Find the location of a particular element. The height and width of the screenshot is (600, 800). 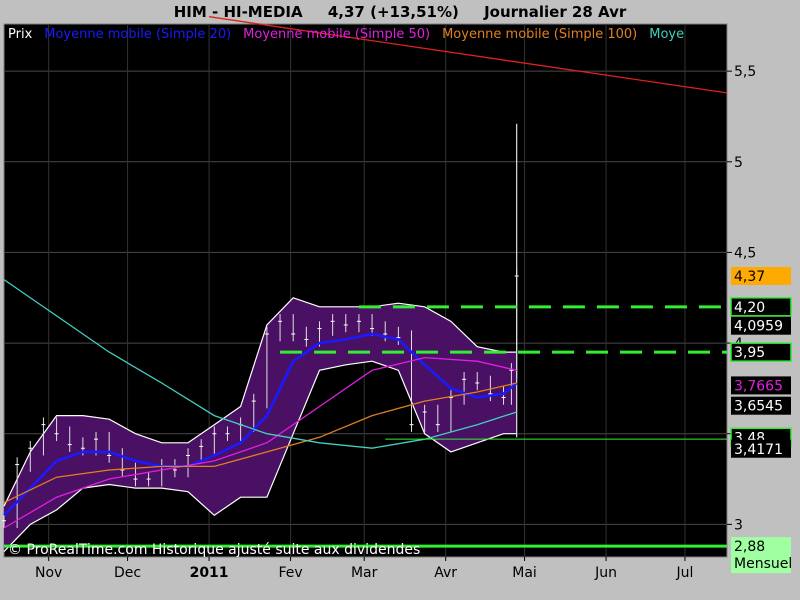

x-axis: Nov Dec 2011 Fev Mar Avr Mai Jun Jul is located at coordinates (364, 569).